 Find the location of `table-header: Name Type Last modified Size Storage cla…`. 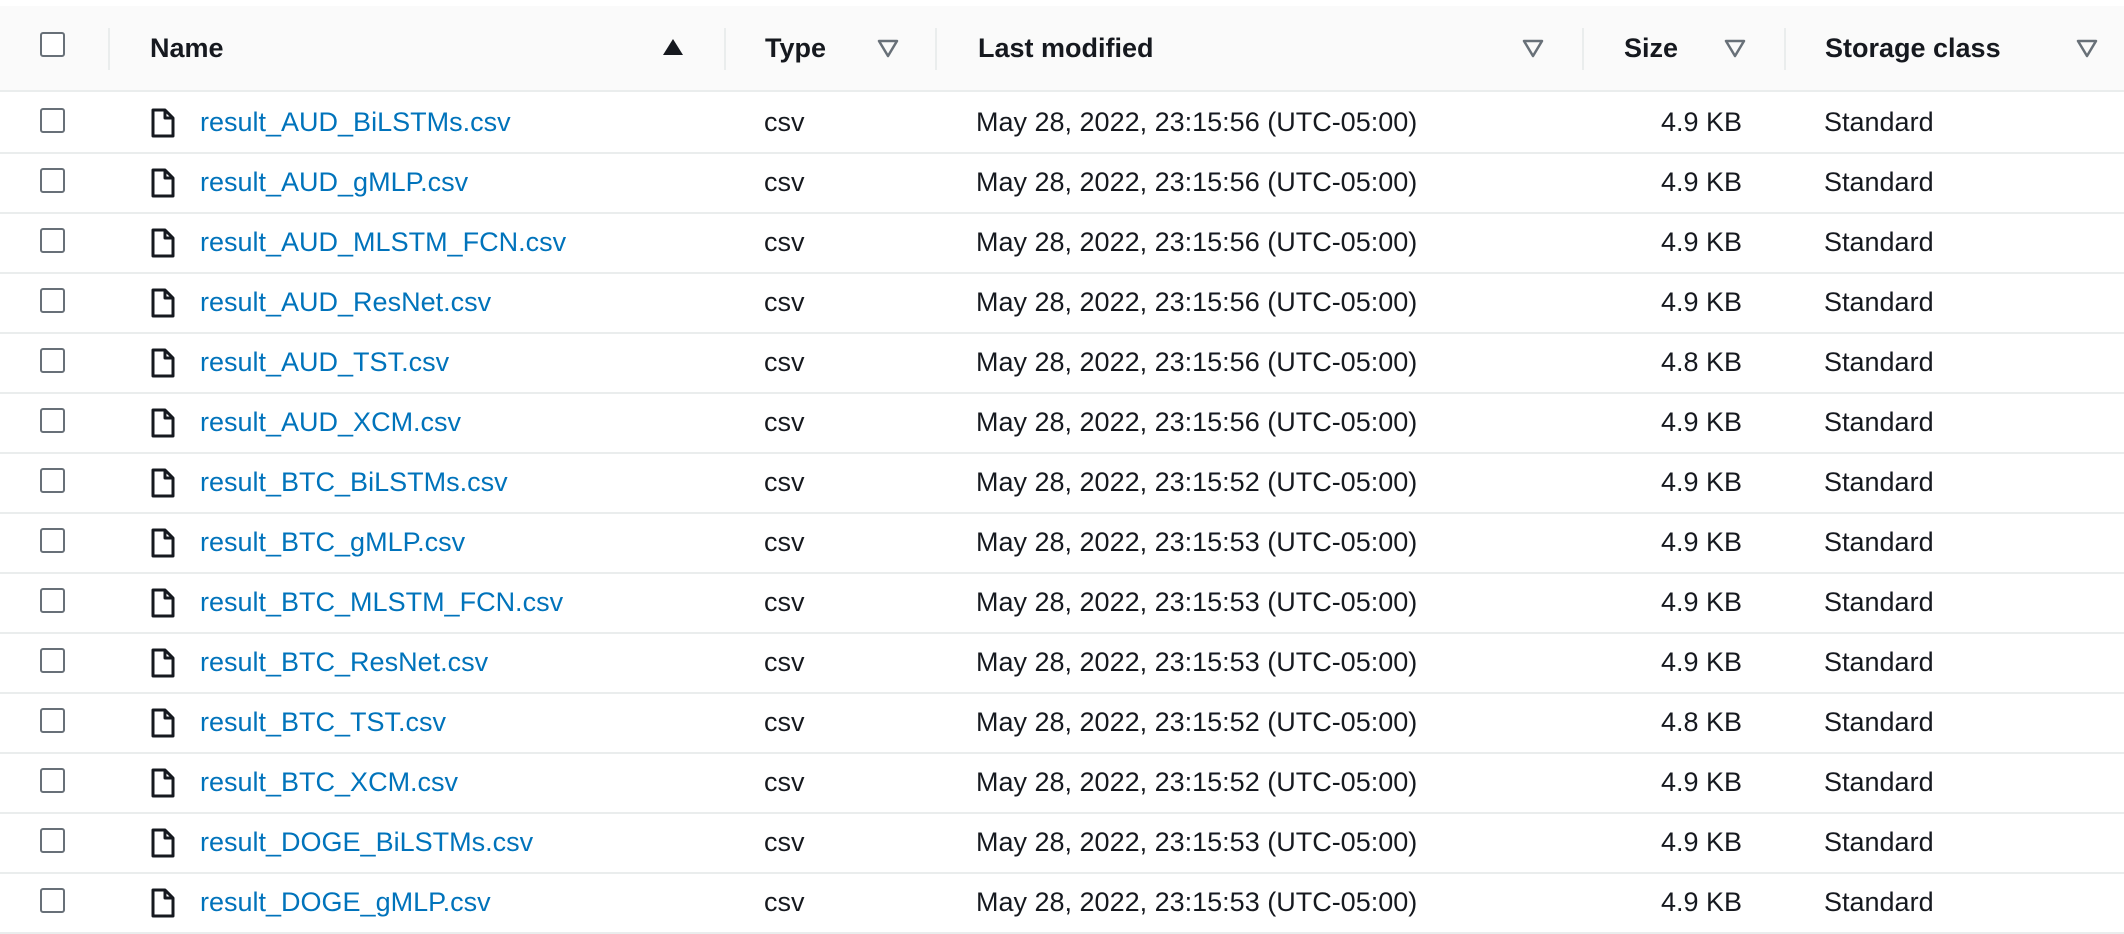

table-header: Name Type Last modified Size Storage cla… is located at coordinates (1062, 49).